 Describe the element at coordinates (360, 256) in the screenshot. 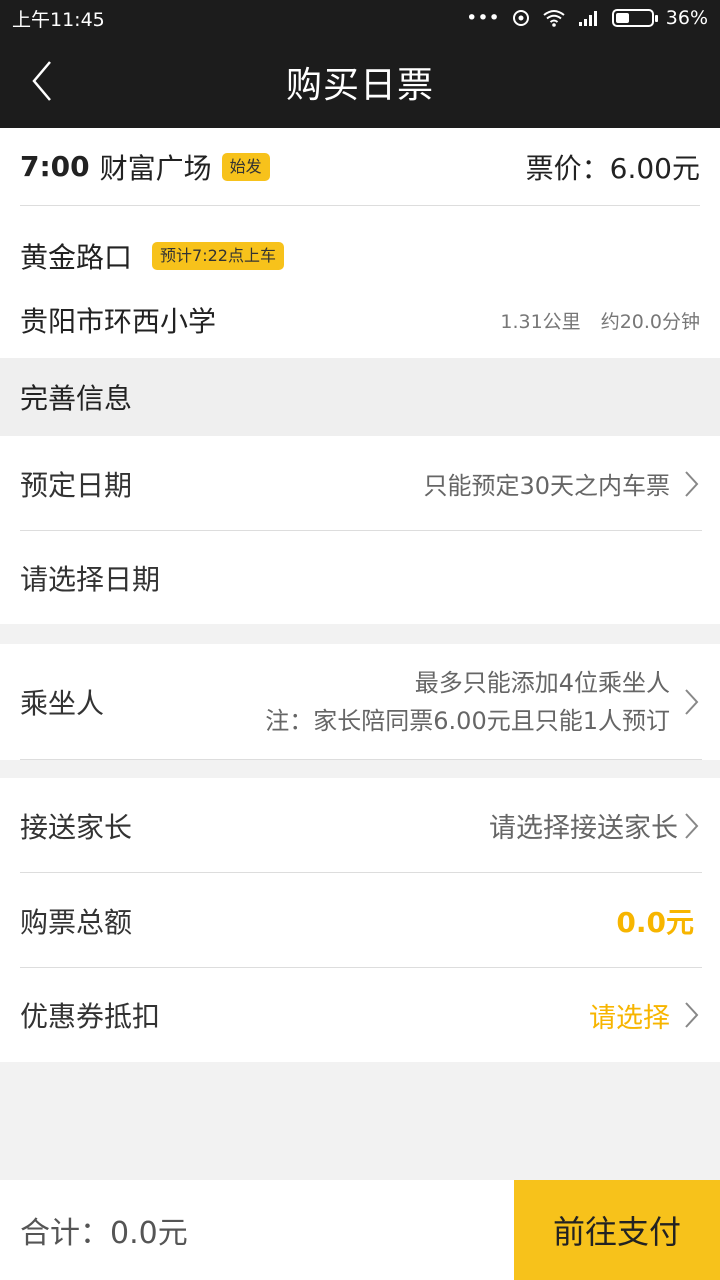

I see `boarding-stop-row: 黄金路口 预计7:22点上车` at that location.